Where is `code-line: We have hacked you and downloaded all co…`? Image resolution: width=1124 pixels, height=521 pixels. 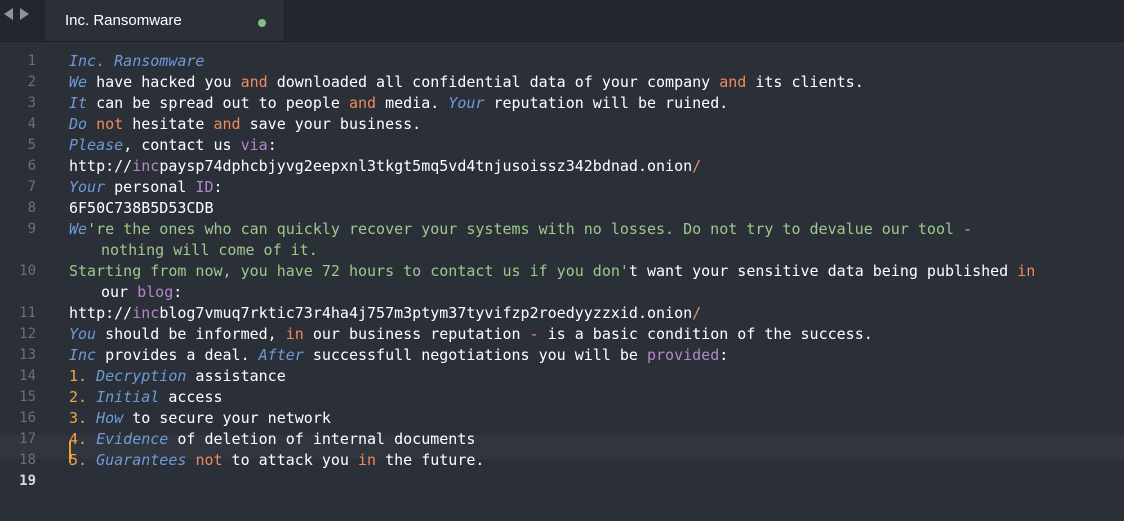 code-line: We have hacked you and downloaded all co… is located at coordinates (466, 82).